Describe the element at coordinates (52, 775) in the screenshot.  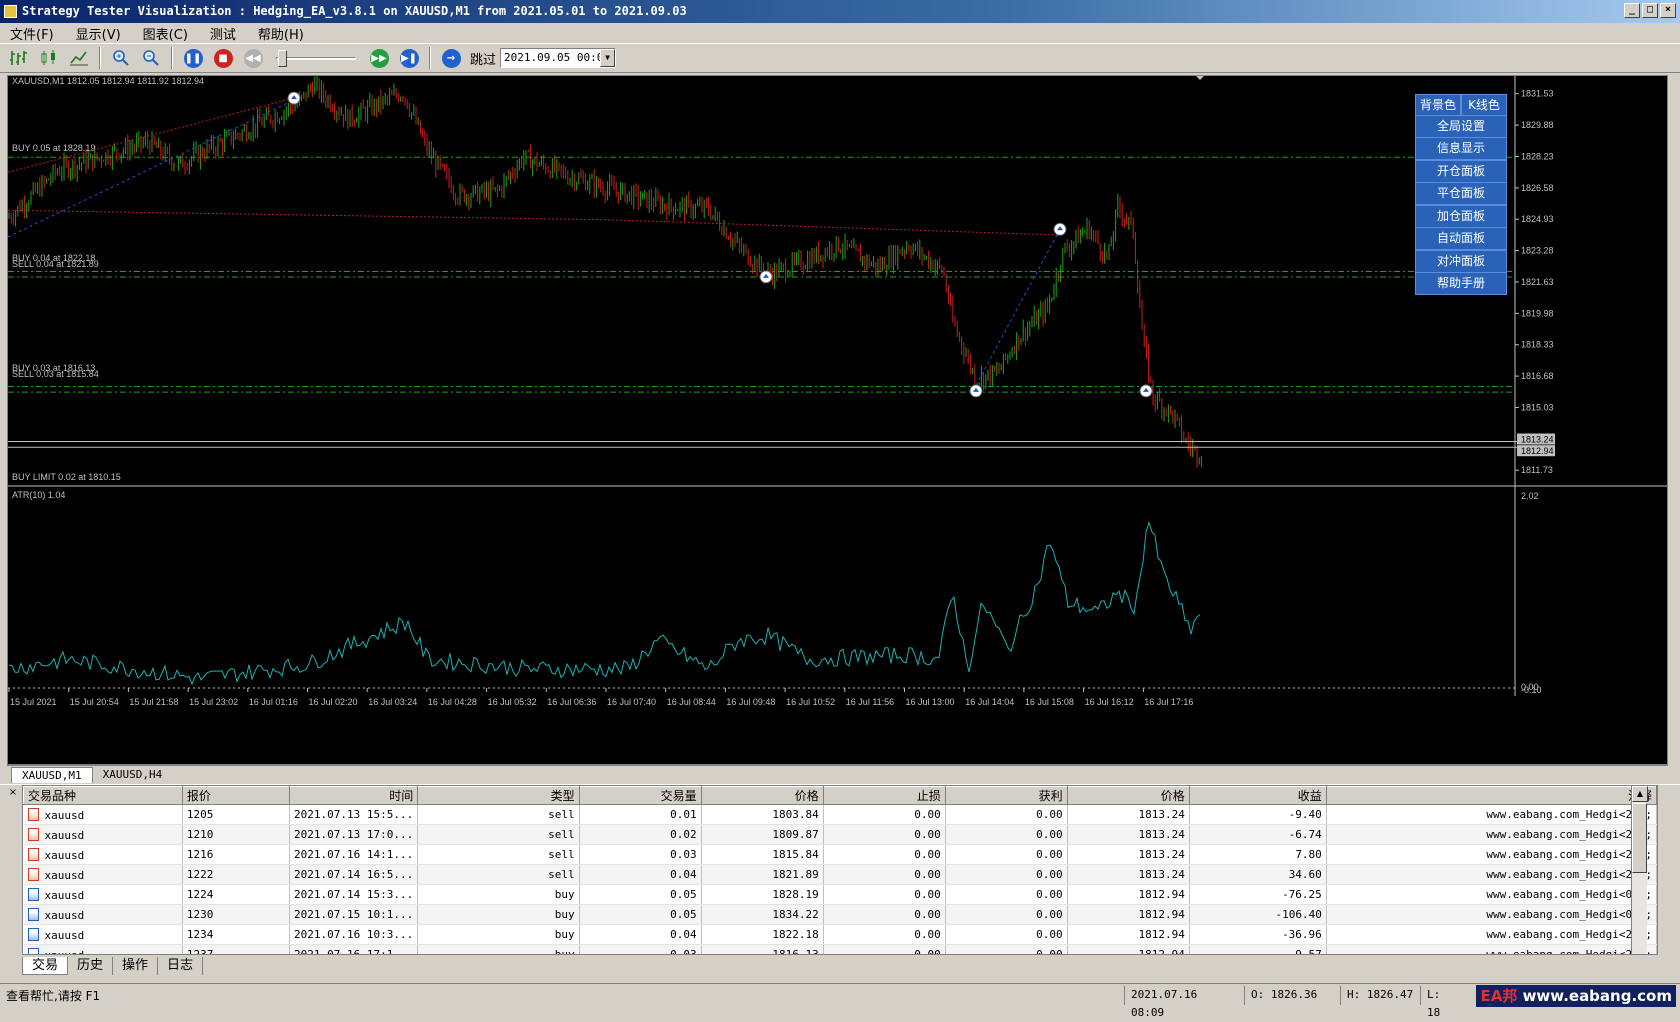
I see `chart-tab-m1: XAUUSD,M1` at that location.